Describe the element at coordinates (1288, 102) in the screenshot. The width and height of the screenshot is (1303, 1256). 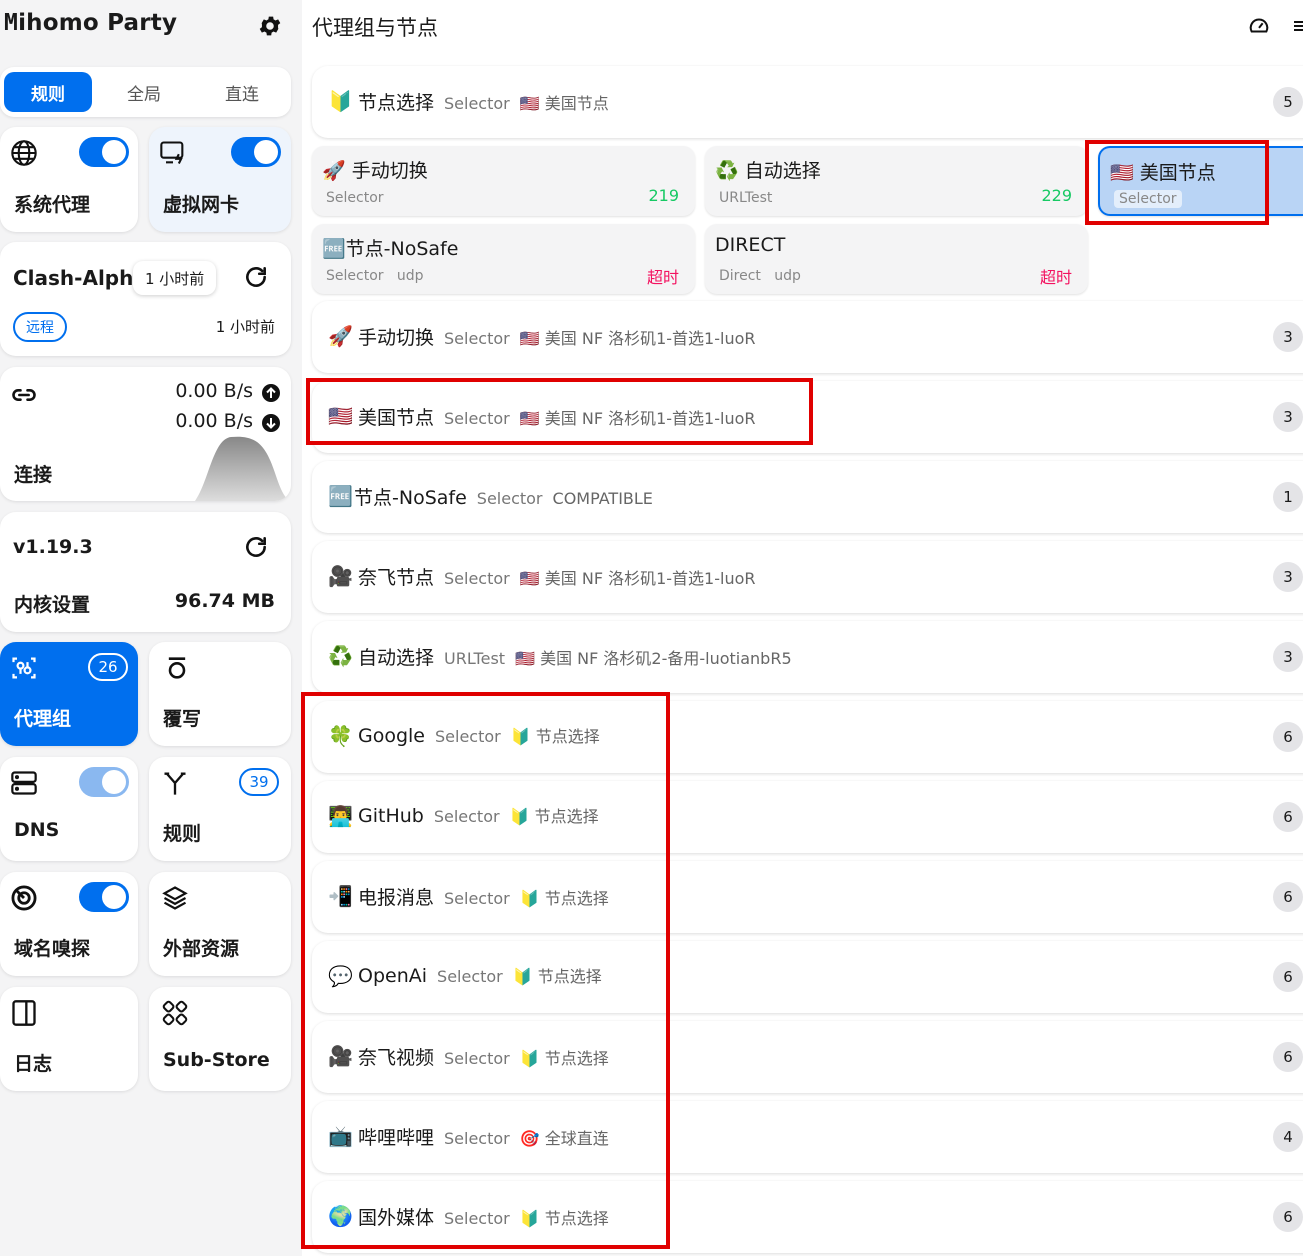
I see `group-node-count: 5` at that location.